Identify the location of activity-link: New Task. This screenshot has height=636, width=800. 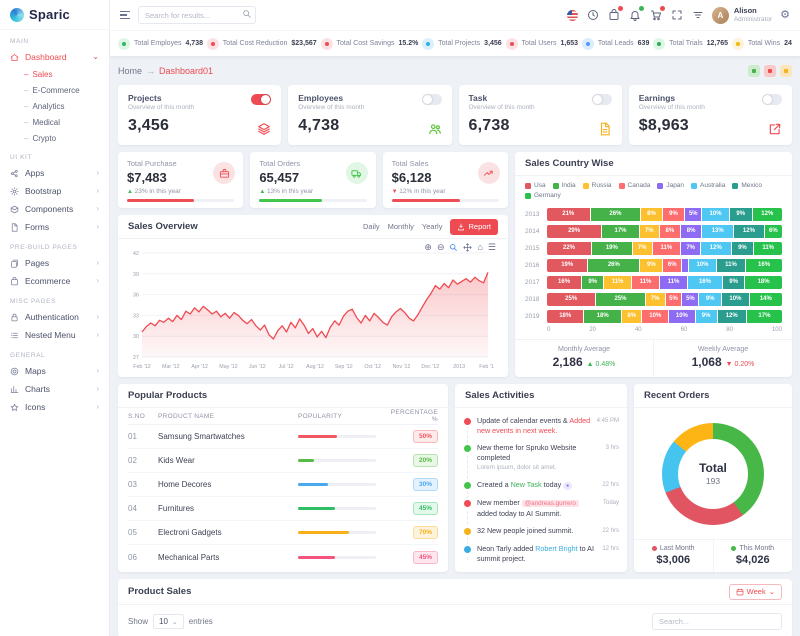
(526, 484).